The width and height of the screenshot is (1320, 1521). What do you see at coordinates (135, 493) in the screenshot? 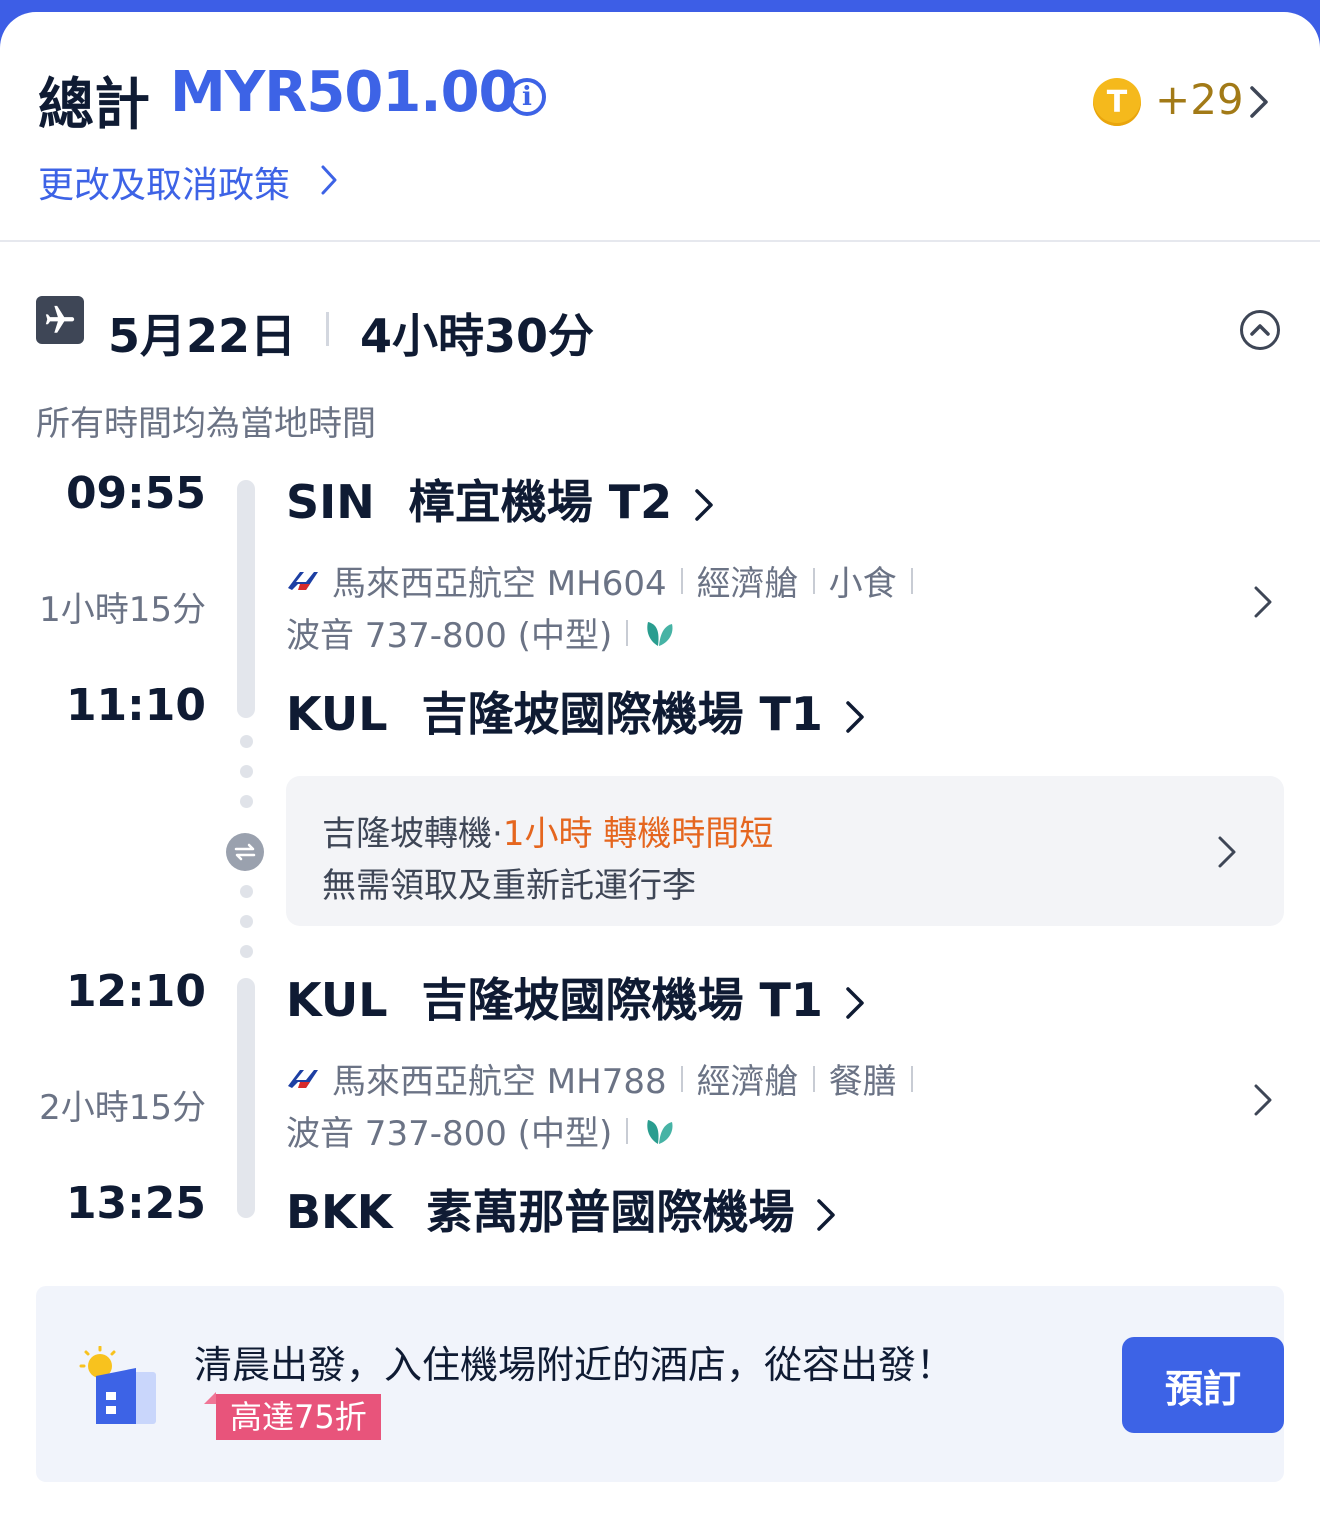
I see `departure-time: 09:55` at bounding box center [135, 493].